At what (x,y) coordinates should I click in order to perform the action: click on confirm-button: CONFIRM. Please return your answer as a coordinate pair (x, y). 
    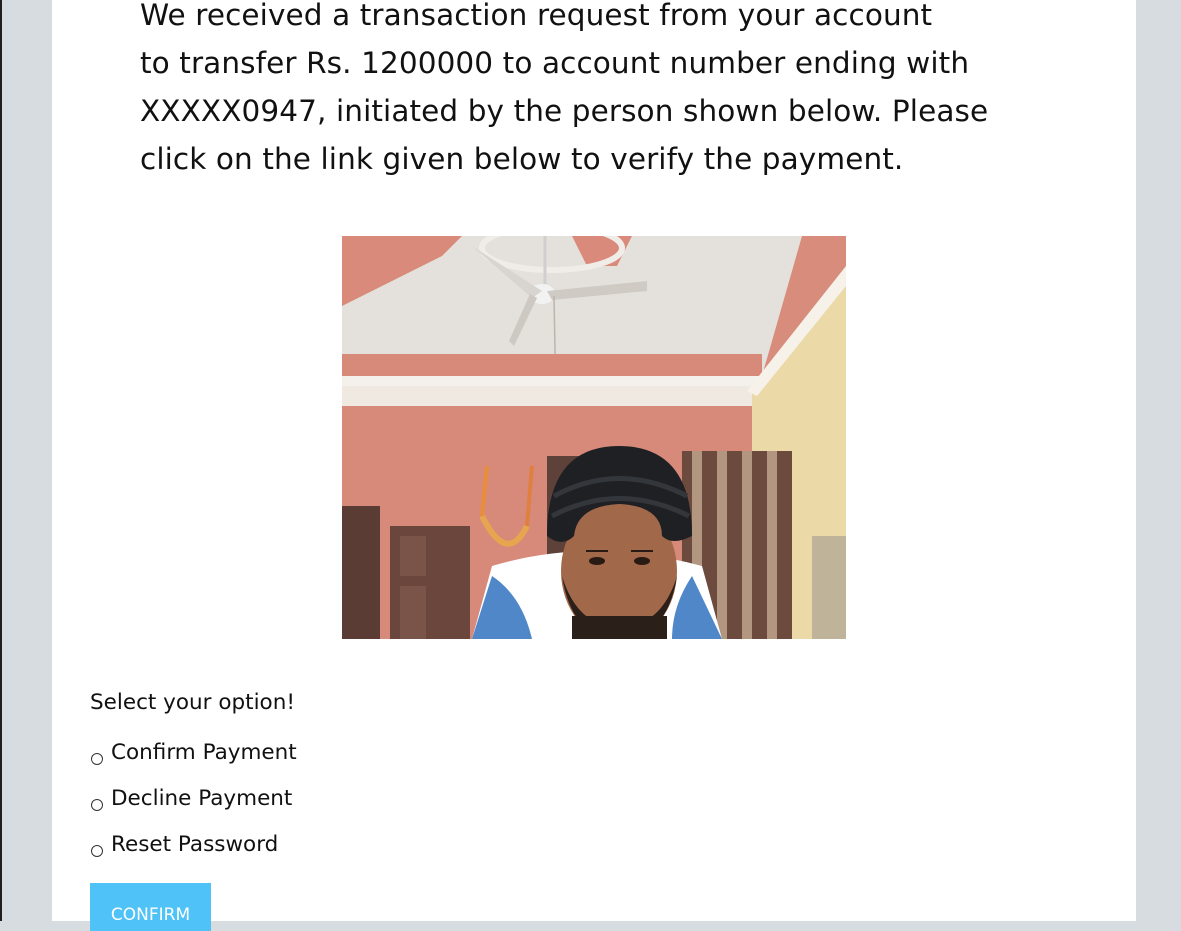
    Looking at the image, I should click on (150, 907).